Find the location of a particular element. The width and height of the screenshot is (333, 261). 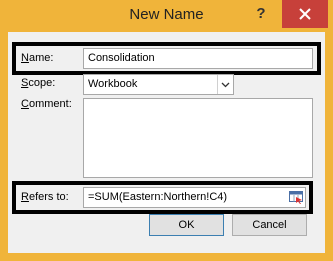

chevron-down-icon is located at coordinates (225, 84).